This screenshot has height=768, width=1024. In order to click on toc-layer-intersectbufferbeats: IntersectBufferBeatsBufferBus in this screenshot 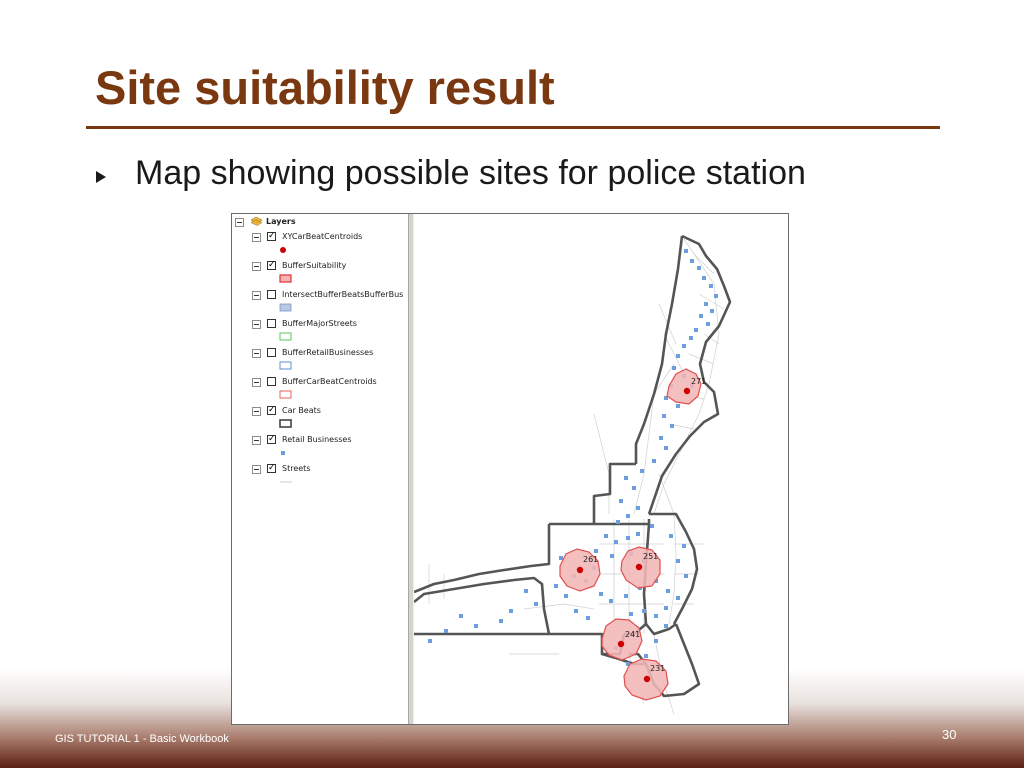, I will do `click(320, 296)`.